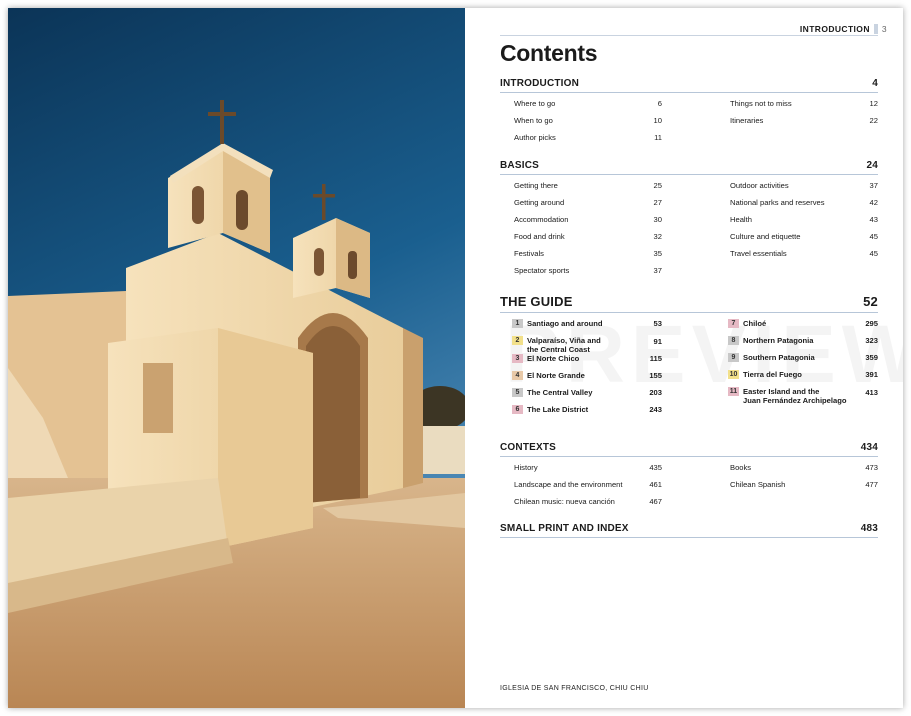 The image size is (911, 716). What do you see at coordinates (884, 29) in the screenshot?
I see `running-head-page: 3` at bounding box center [884, 29].